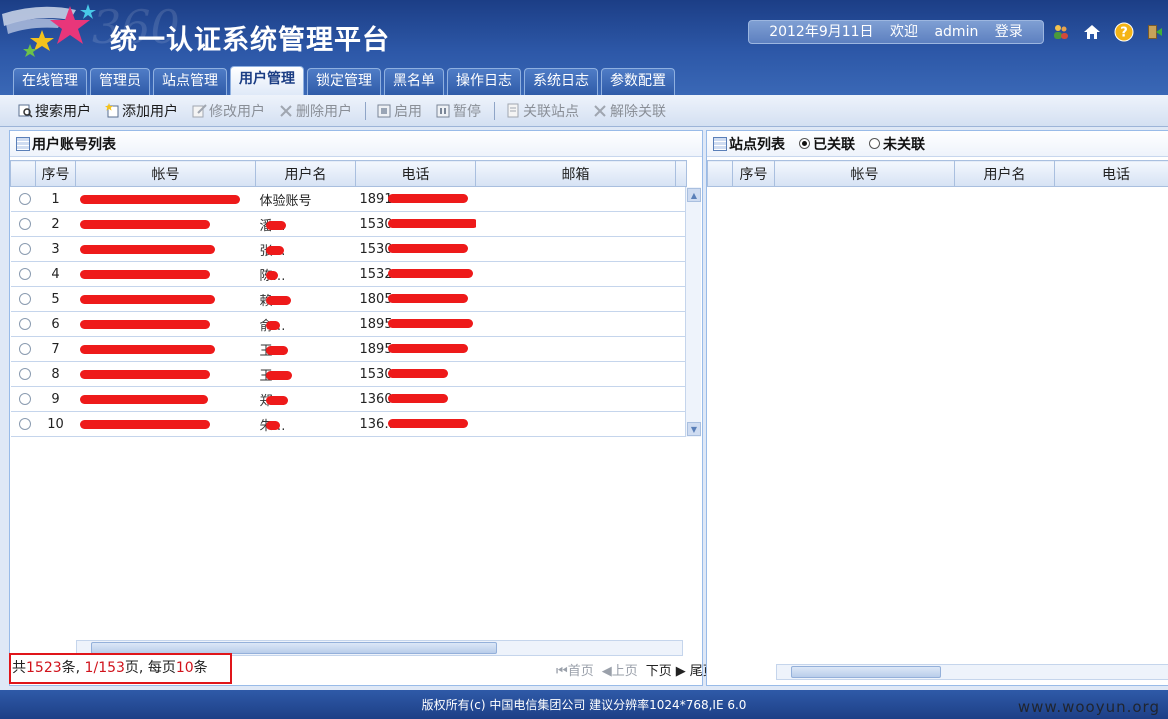 This screenshot has width=1168, height=719. I want to click on account-cell: 1530…@zjdx, so click(165, 374).